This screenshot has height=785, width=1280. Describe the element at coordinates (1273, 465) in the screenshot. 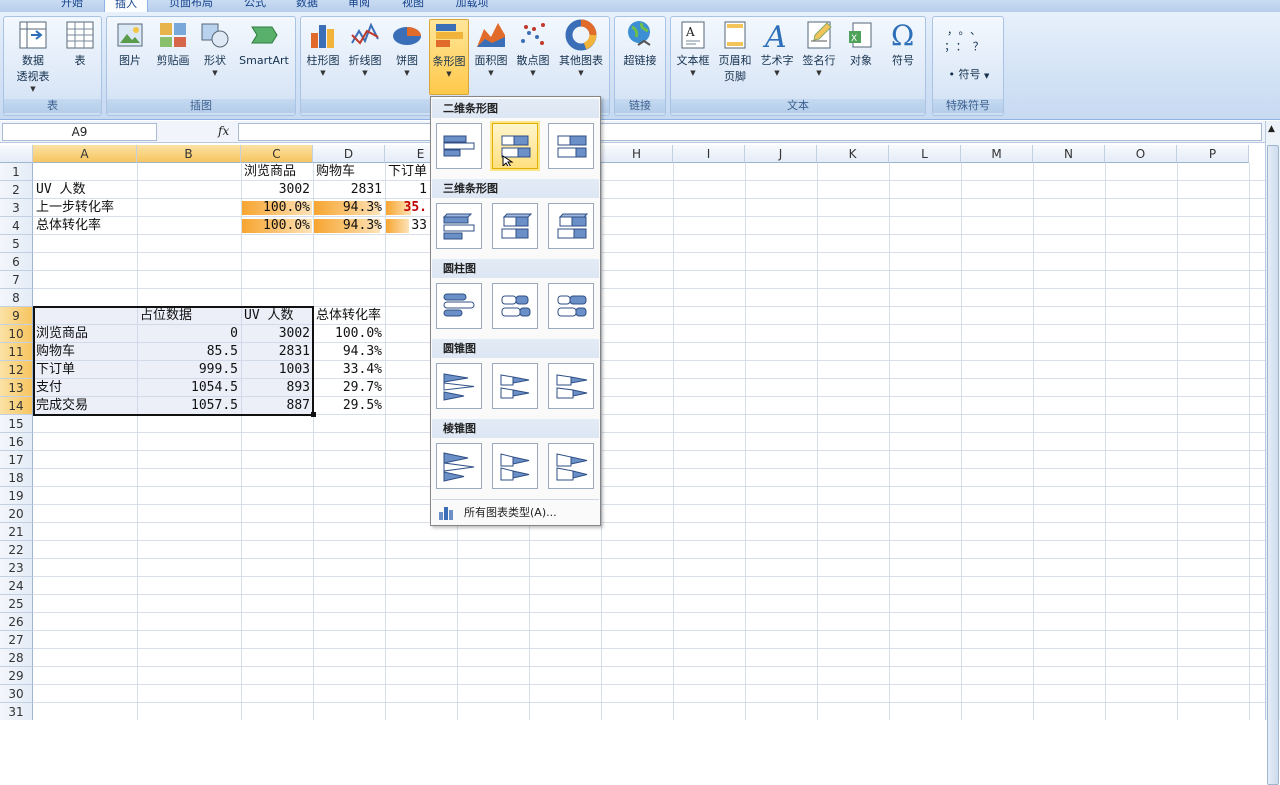

I see `scroll-thumb` at that location.